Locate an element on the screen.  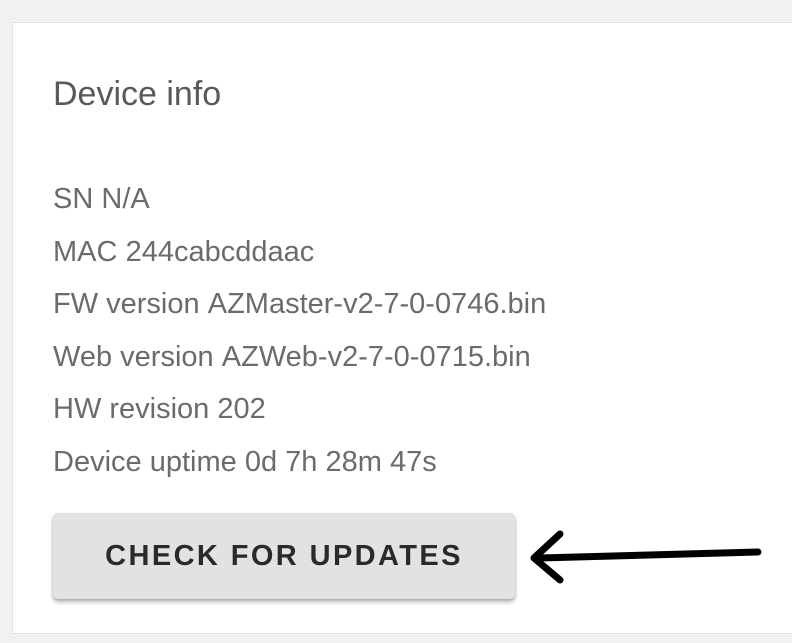
info-value: AZWeb-v2-7-0-0715.bin is located at coordinates (376, 356).